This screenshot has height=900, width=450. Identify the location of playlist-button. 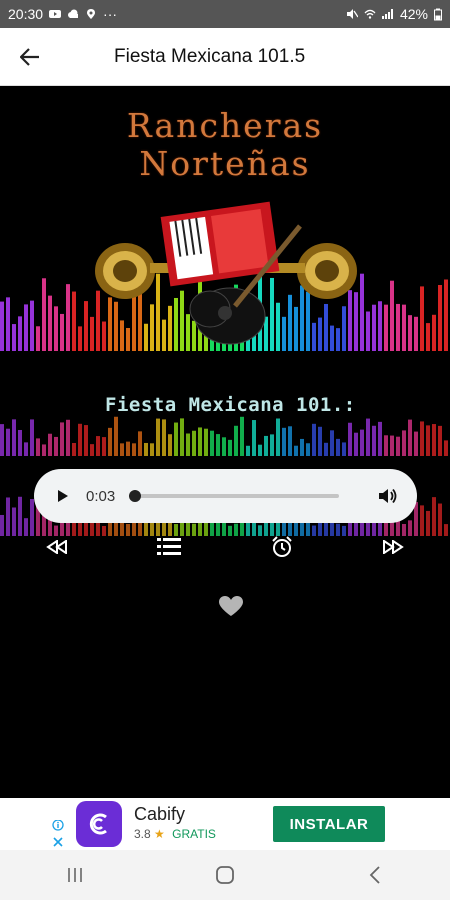
(169, 547).